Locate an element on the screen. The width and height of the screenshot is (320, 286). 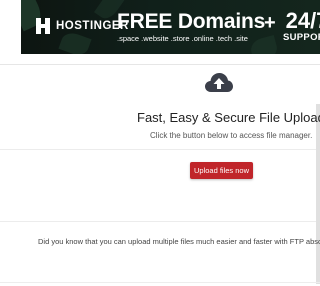
hostinger-h-icon is located at coordinates (43, 26).